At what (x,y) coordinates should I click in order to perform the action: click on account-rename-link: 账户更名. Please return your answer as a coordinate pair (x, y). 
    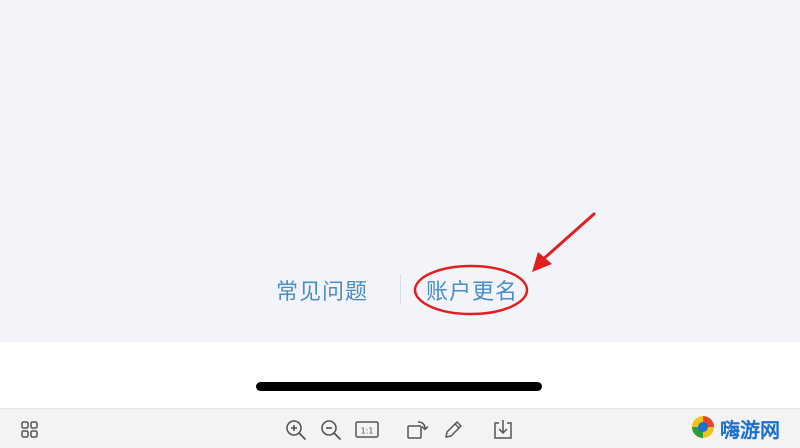
    Looking at the image, I should click on (472, 290).